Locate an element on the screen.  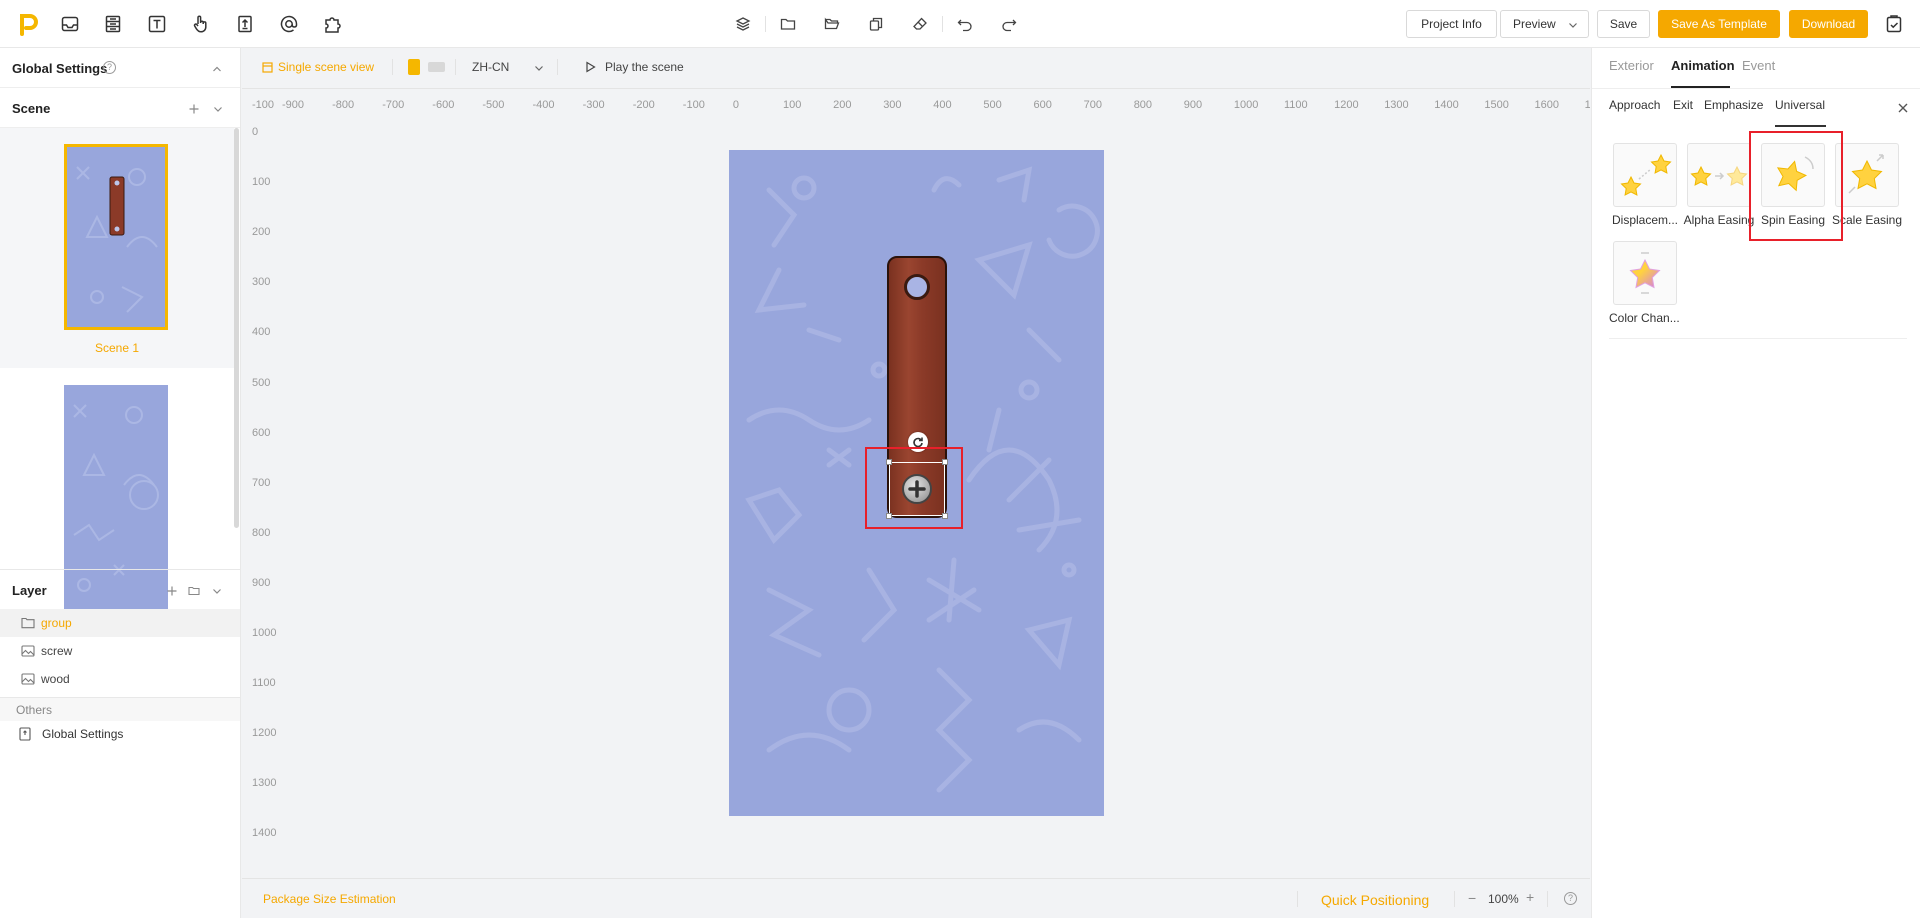
ruler-tick-label: 1000 is located at coordinates (1246, 105).